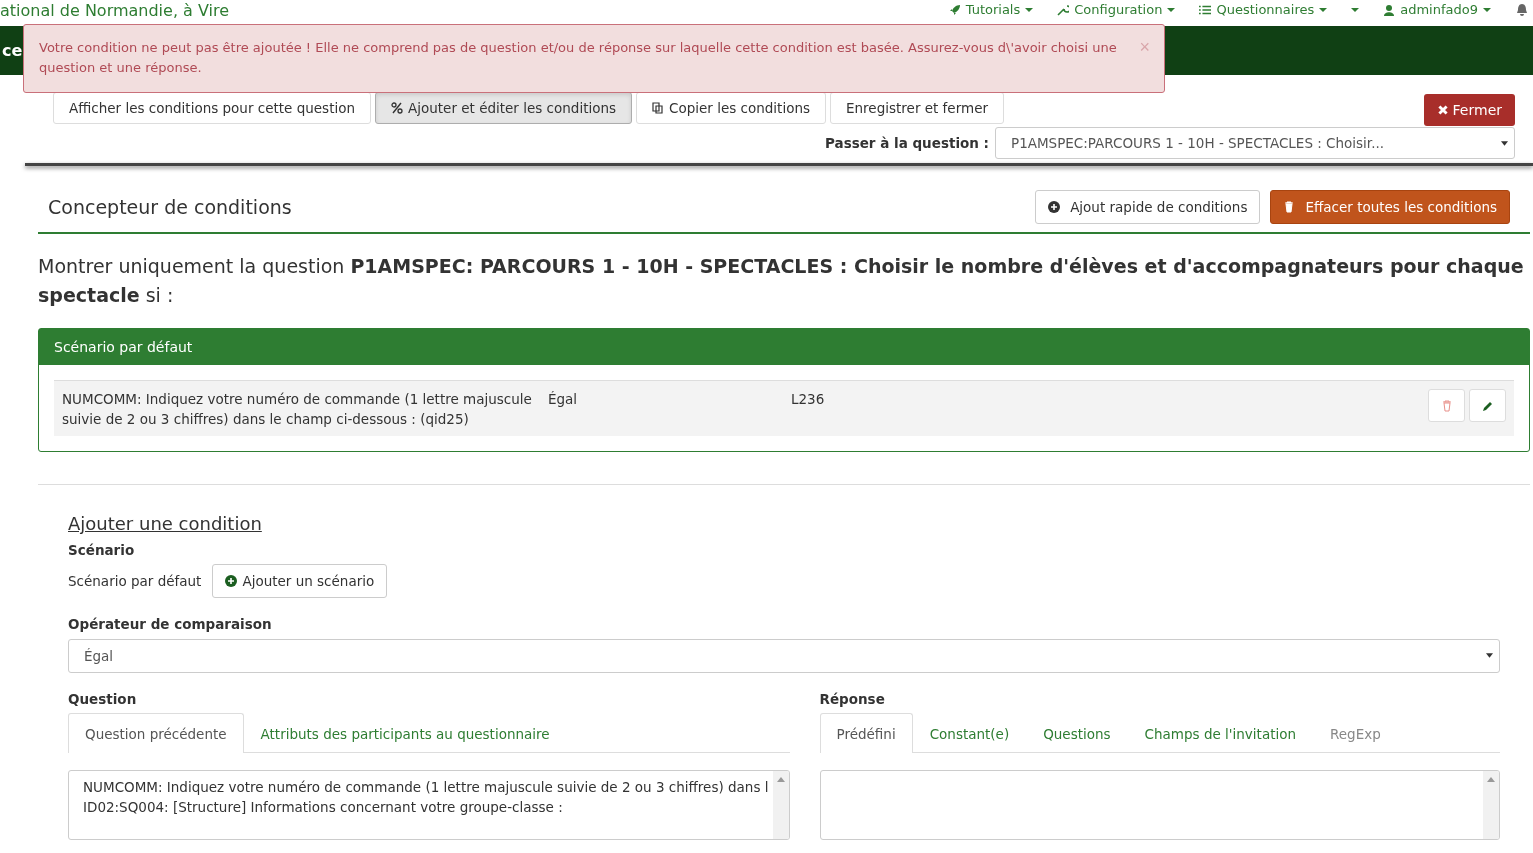 This screenshot has width=1533, height=853. What do you see at coordinates (781, 281) in the screenshot?
I see `intro-text: Montrer uniquement la question P1AMSPEC: PARCOURS 1 - 10H - SPECTACLES : Choisir le nombre d'élèves et d'accompagnateurs pour chaque spectacle si :` at bounding box center [781, 281].